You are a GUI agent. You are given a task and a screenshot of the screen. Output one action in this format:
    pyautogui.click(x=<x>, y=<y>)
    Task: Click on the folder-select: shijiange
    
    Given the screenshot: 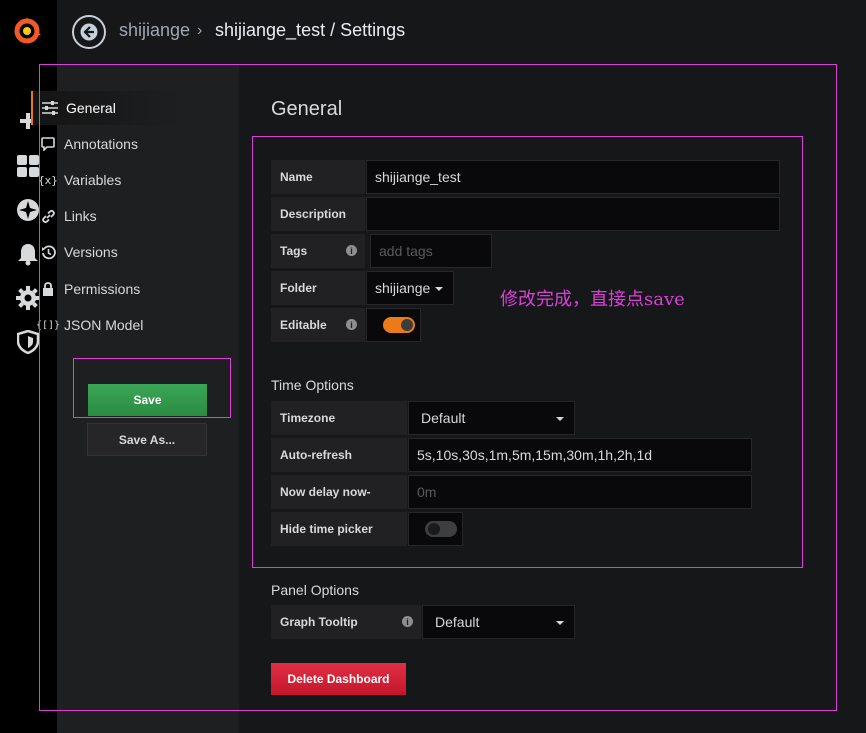 What is the action you would take?
    pyautogui.click(x=410, y=288)
    